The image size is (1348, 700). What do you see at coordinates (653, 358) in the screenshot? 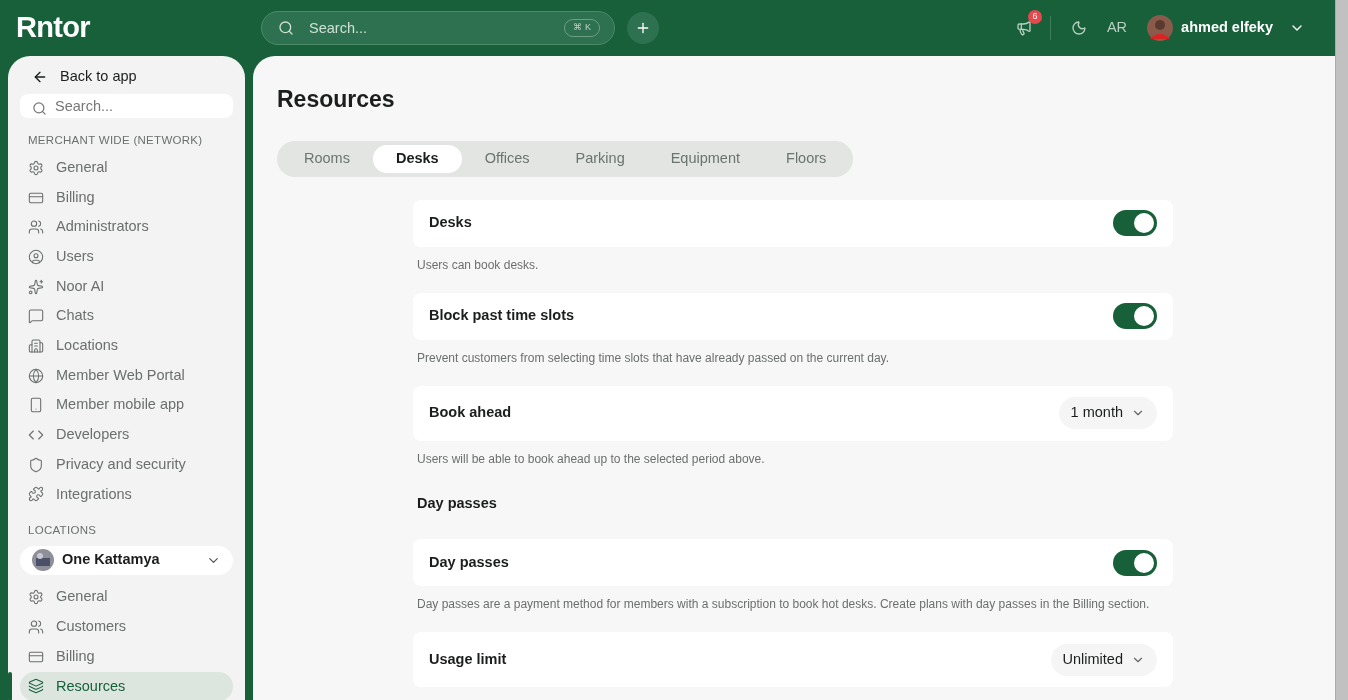
I see `setting-description: Prevent customers from selecting time slots that have already passed on the current day.` at bounding box center [653, 358].